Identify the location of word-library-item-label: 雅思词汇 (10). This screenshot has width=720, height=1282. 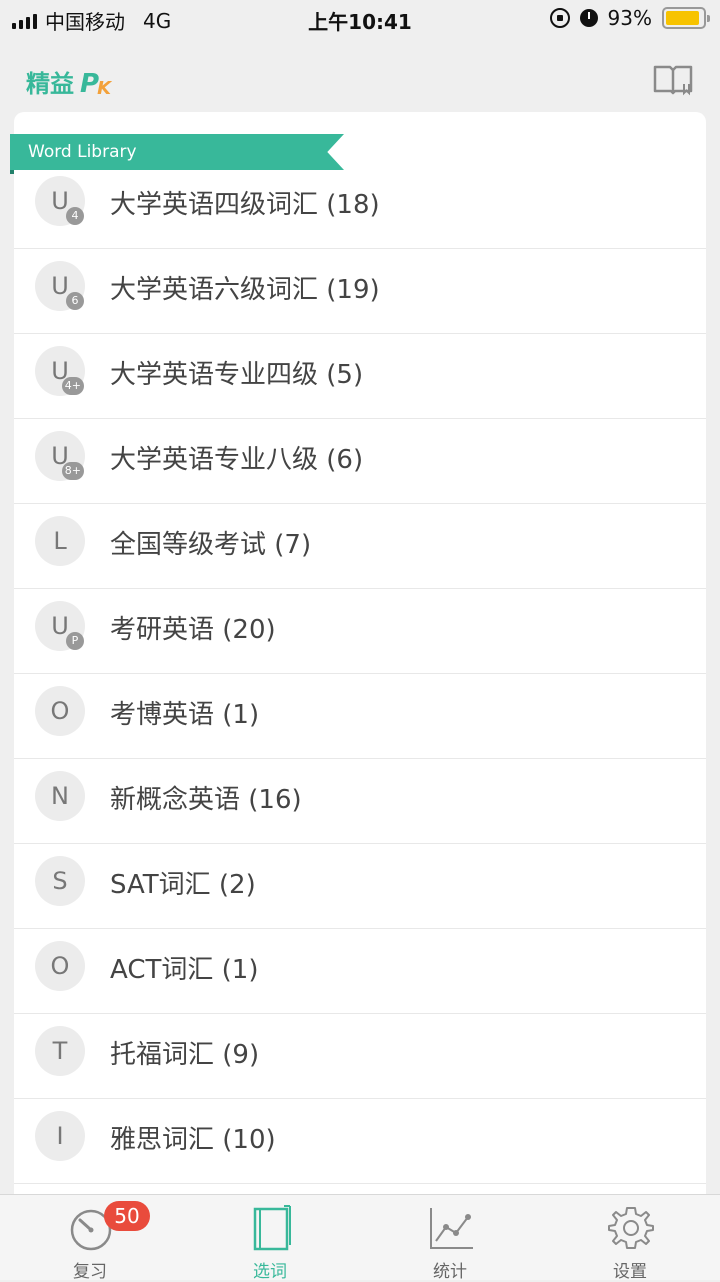
(193, 1140).